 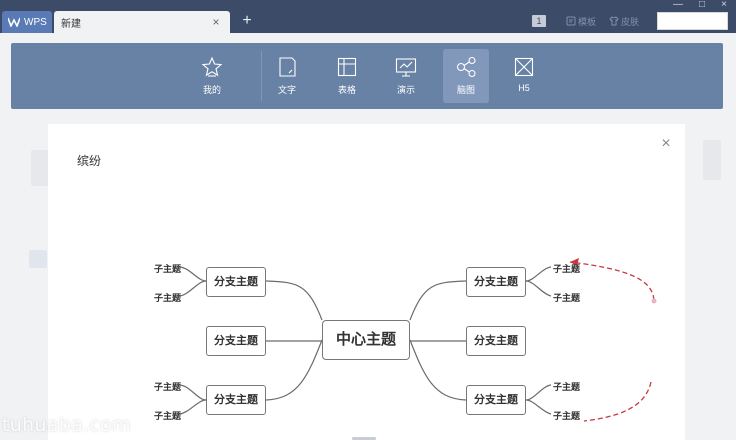 What do you see at coordinates (630, 21) in the screenshot?
I see `skin-label: 皮肤` at bounding box center [630, 21].